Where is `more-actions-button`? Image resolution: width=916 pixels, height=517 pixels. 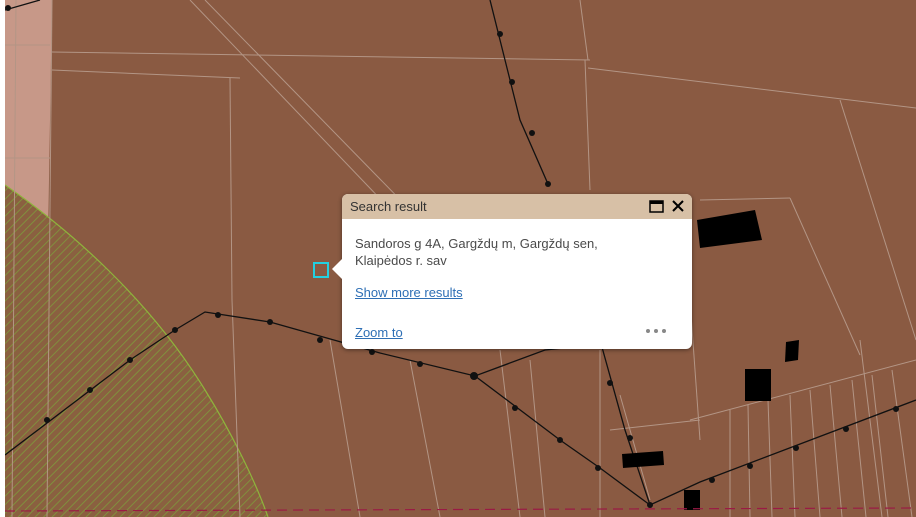
more-actions-button is located at coordinates (656, 330).